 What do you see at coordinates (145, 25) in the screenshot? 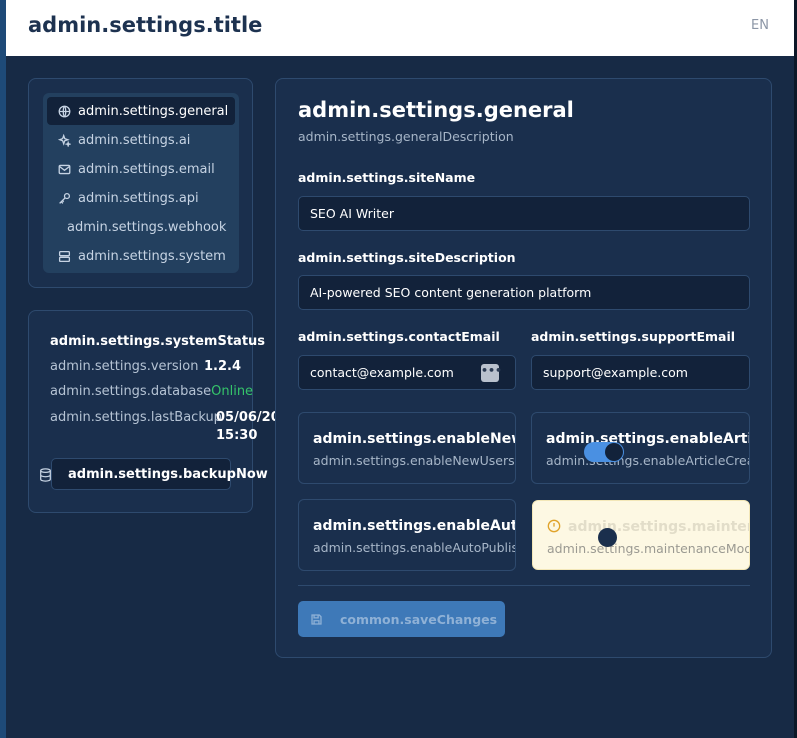
I see `page-title: admin.settings.title` at bounding box center [145, 25].